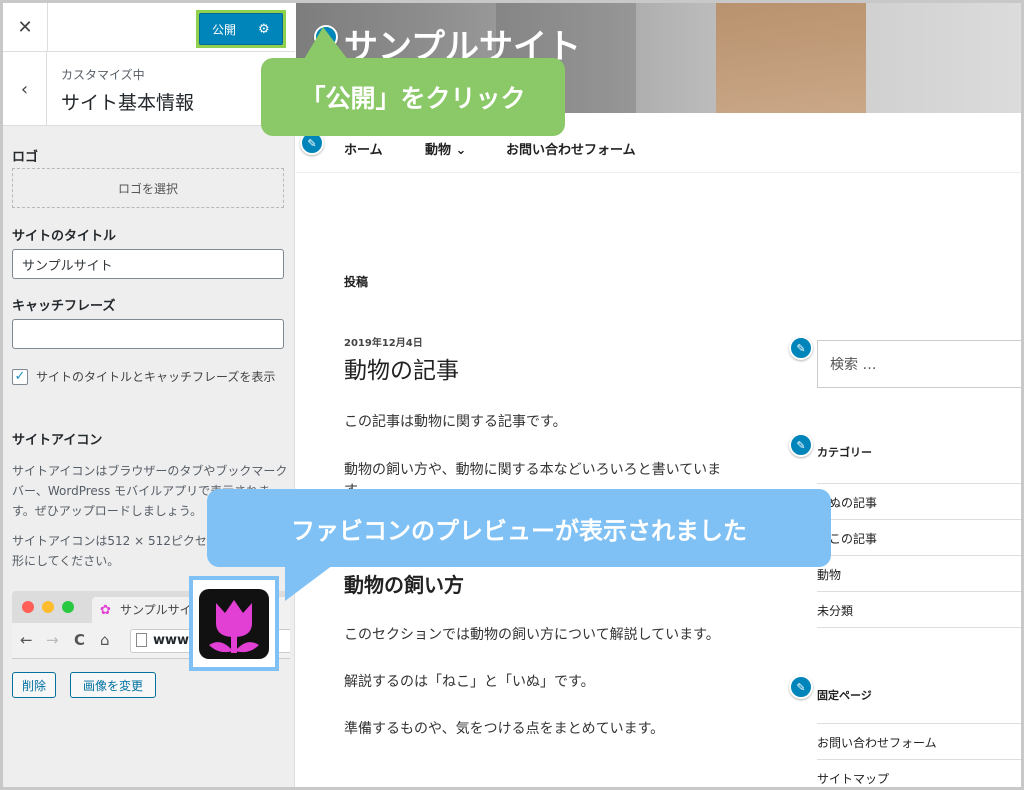 The width and height of the screenshot is (1024, 790). I want to click on site-title-input: サンプルサイト, so click(148, 264).